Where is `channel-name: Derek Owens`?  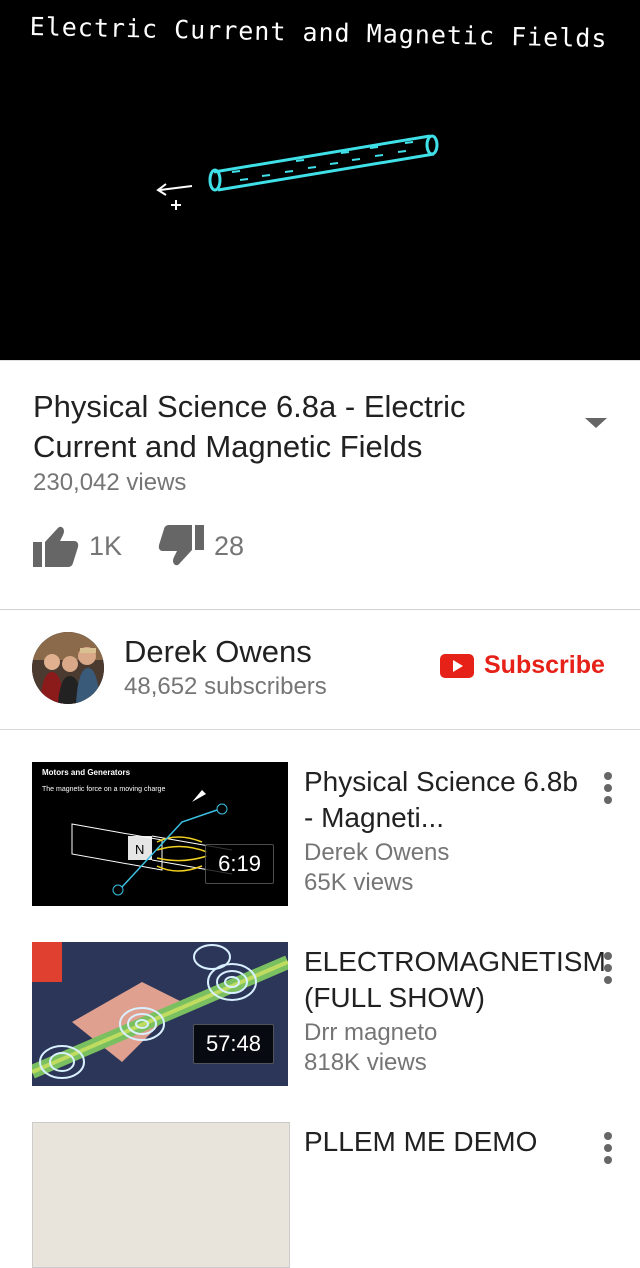
channel-name: Derek Owens is located at coordinates (218, 652).